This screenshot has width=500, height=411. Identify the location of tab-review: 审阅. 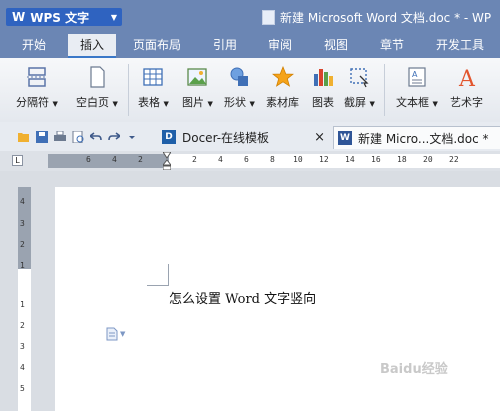
(280, 46).